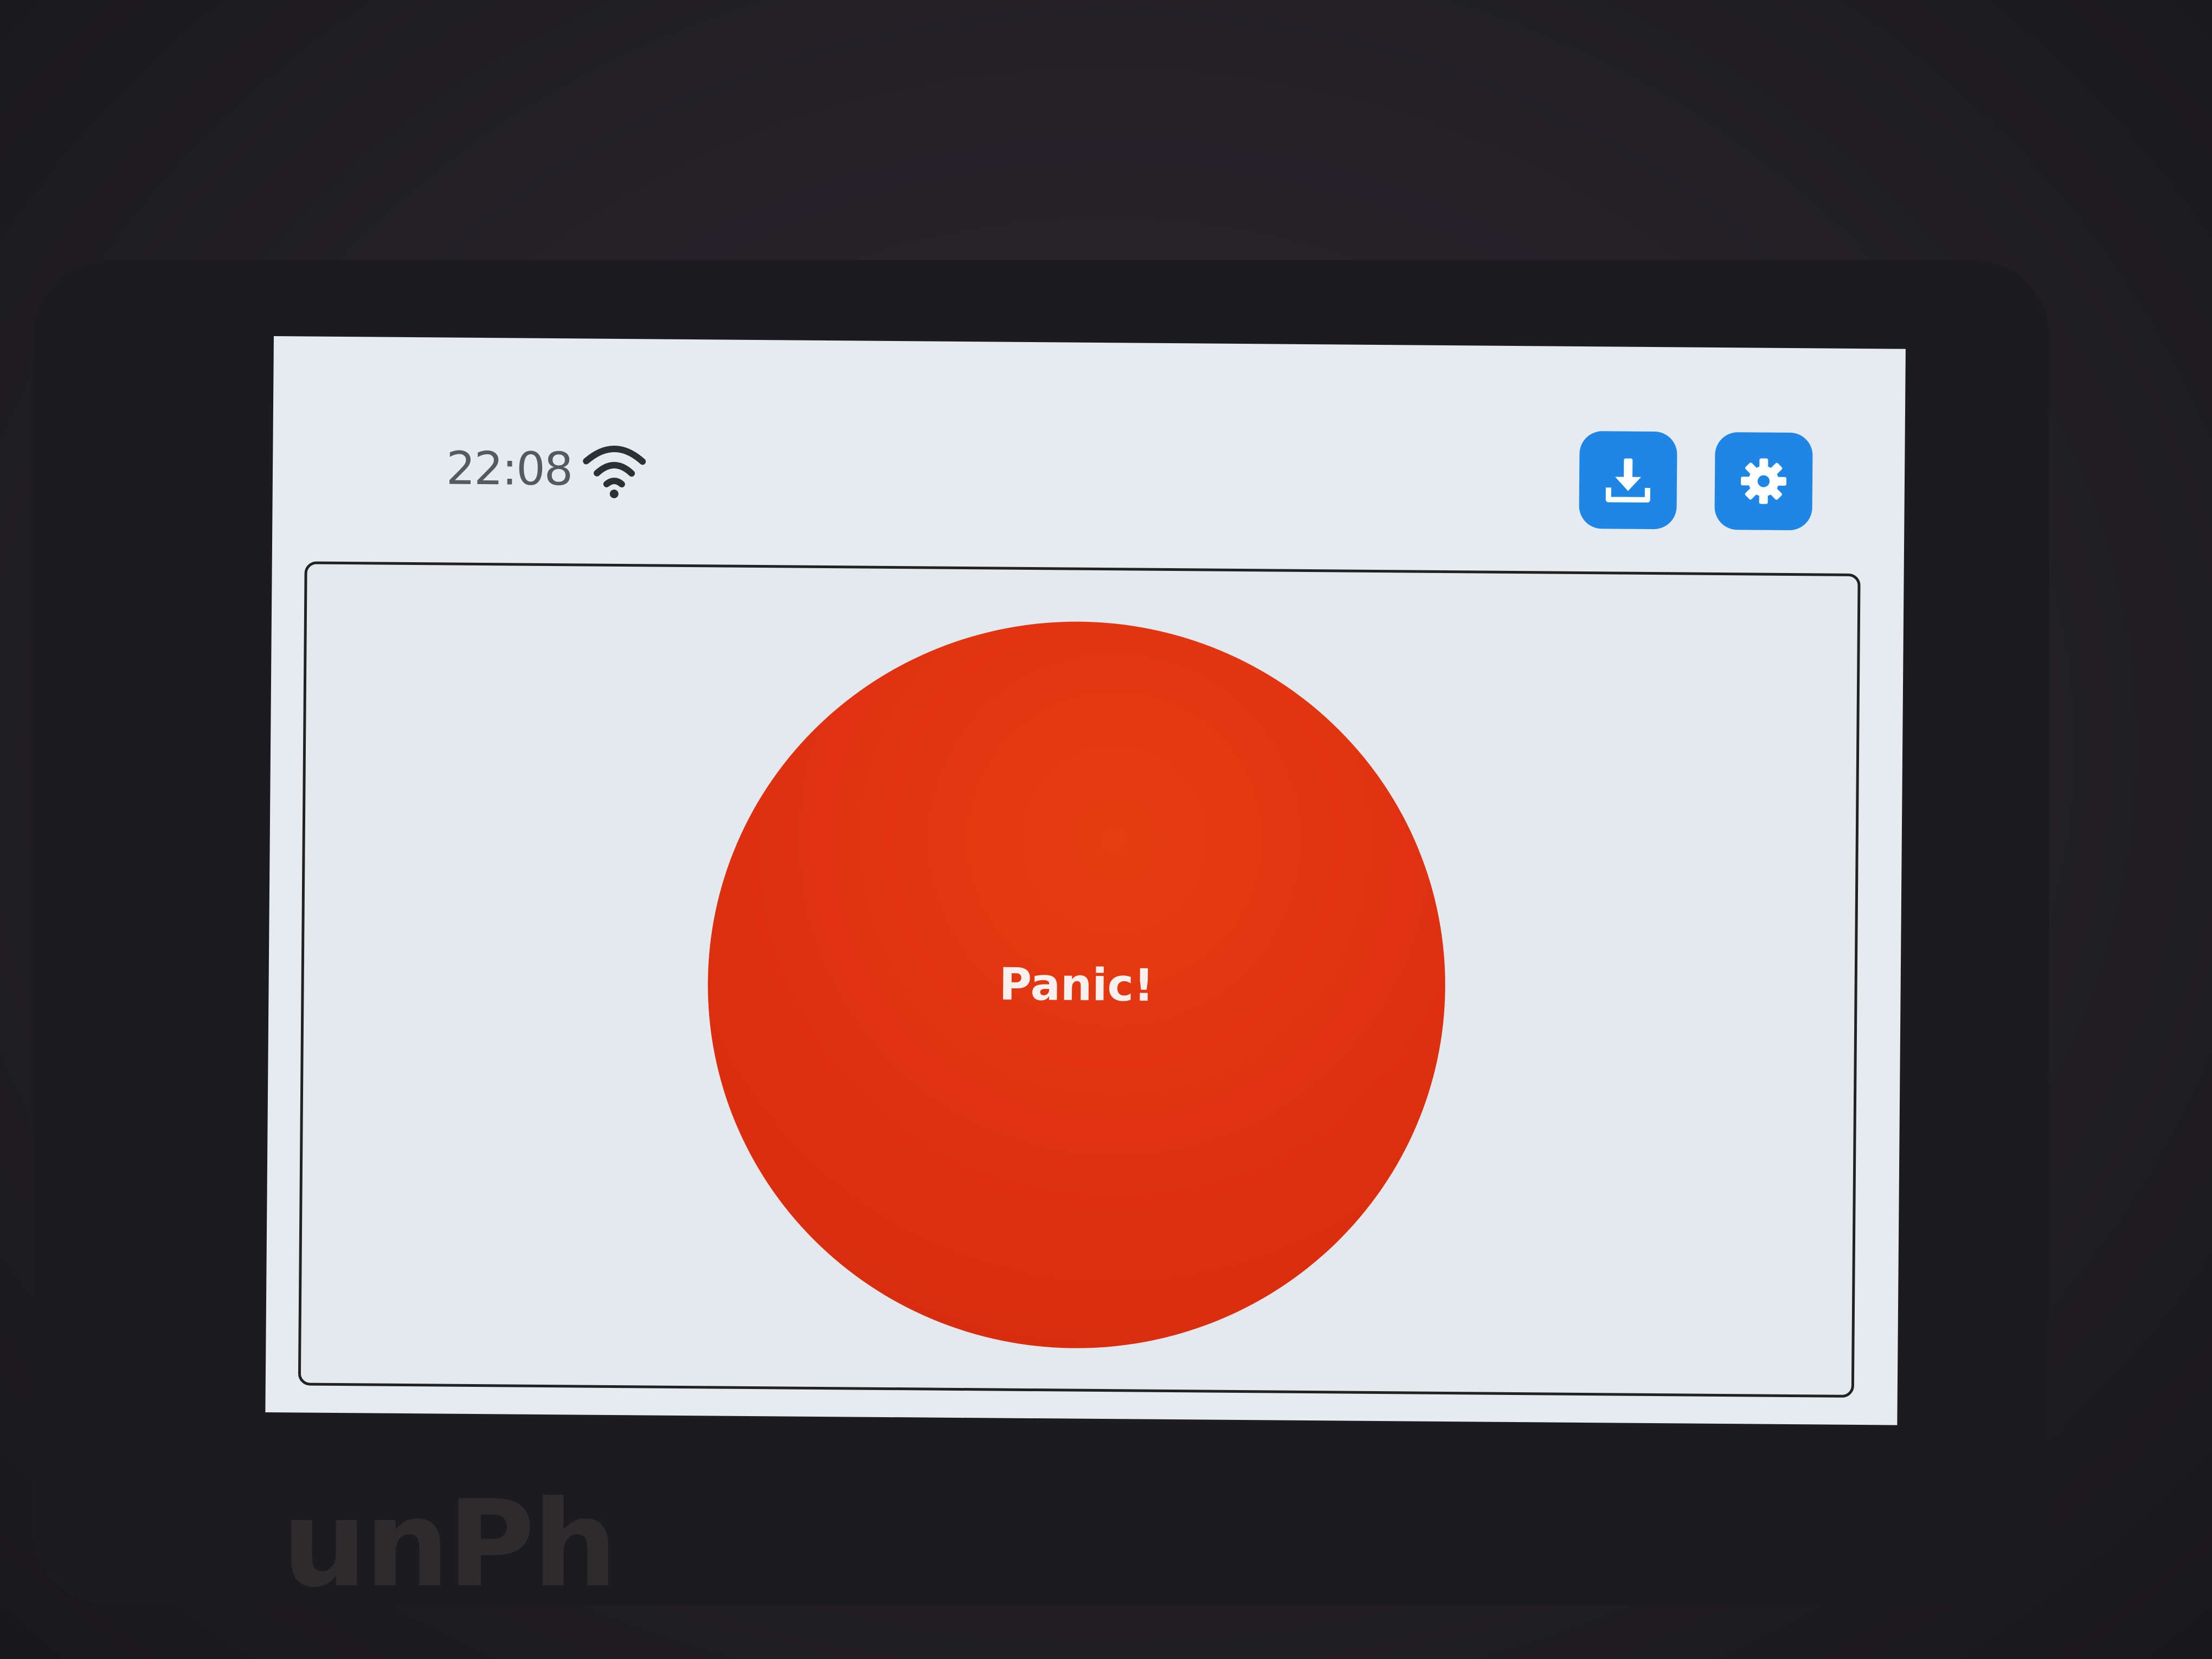  Describe the element at coordinates (509, 468) in the screenshot. I see `status-time: 22:08` at that location.